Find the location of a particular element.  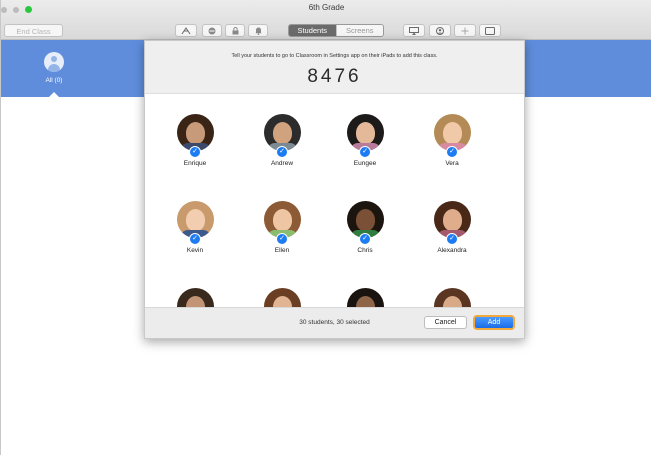

apps-icon is located at coordinates (186, 30).